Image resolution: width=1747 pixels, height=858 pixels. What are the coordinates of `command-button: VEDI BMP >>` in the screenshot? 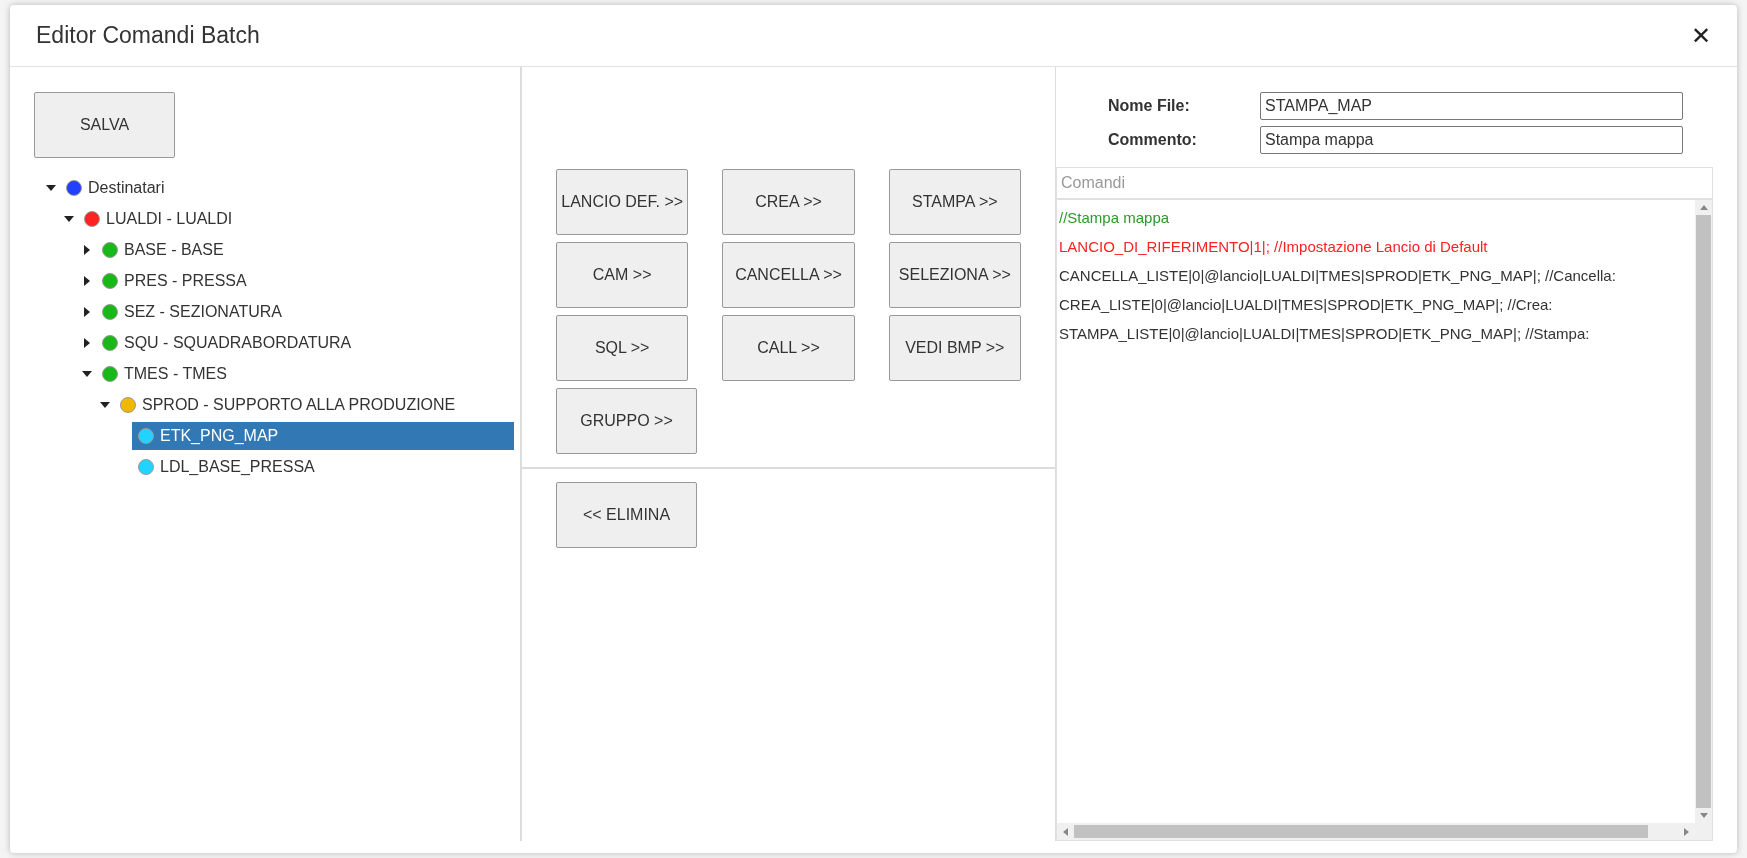 It's located at (954, 348).